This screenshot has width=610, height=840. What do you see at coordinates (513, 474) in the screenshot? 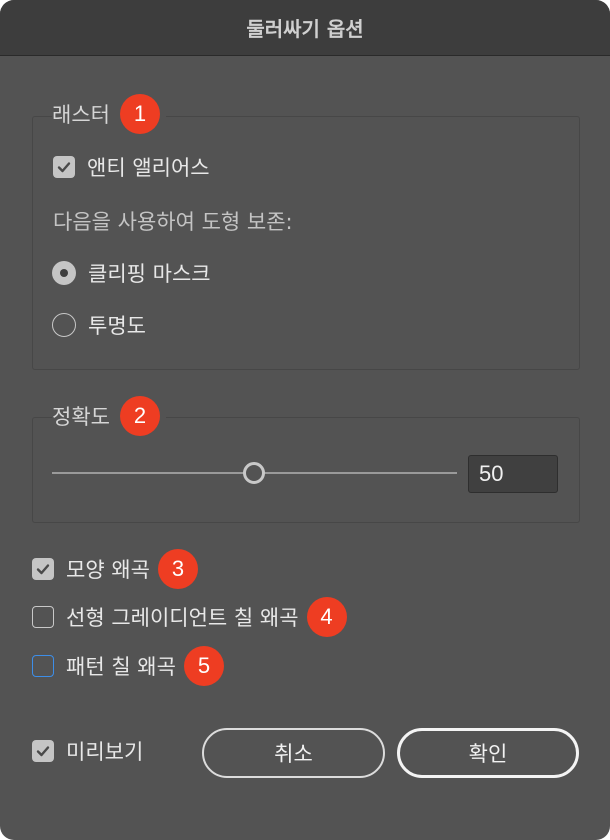
I see `fidelity-value-input: 50` at bounding box center [513, 474].